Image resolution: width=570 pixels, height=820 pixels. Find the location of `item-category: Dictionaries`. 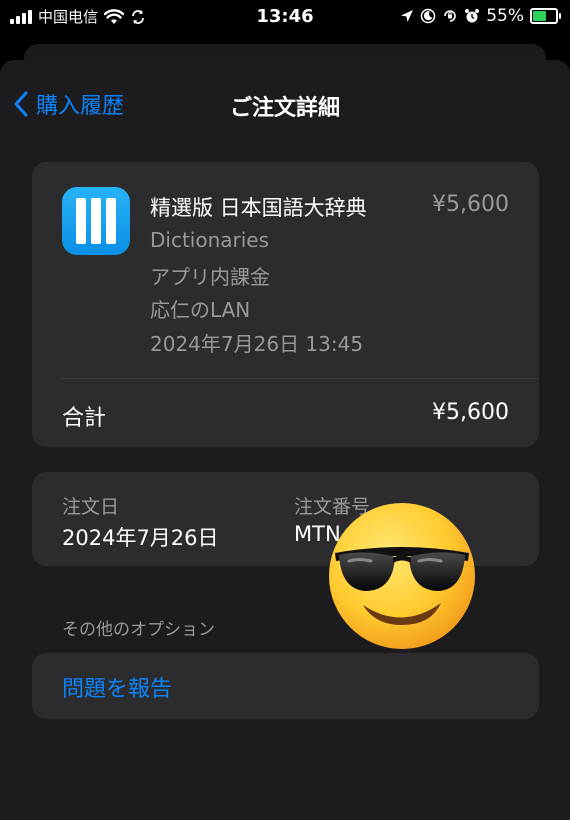

item-category: Dictionaries is located at coordinates (210, 240).